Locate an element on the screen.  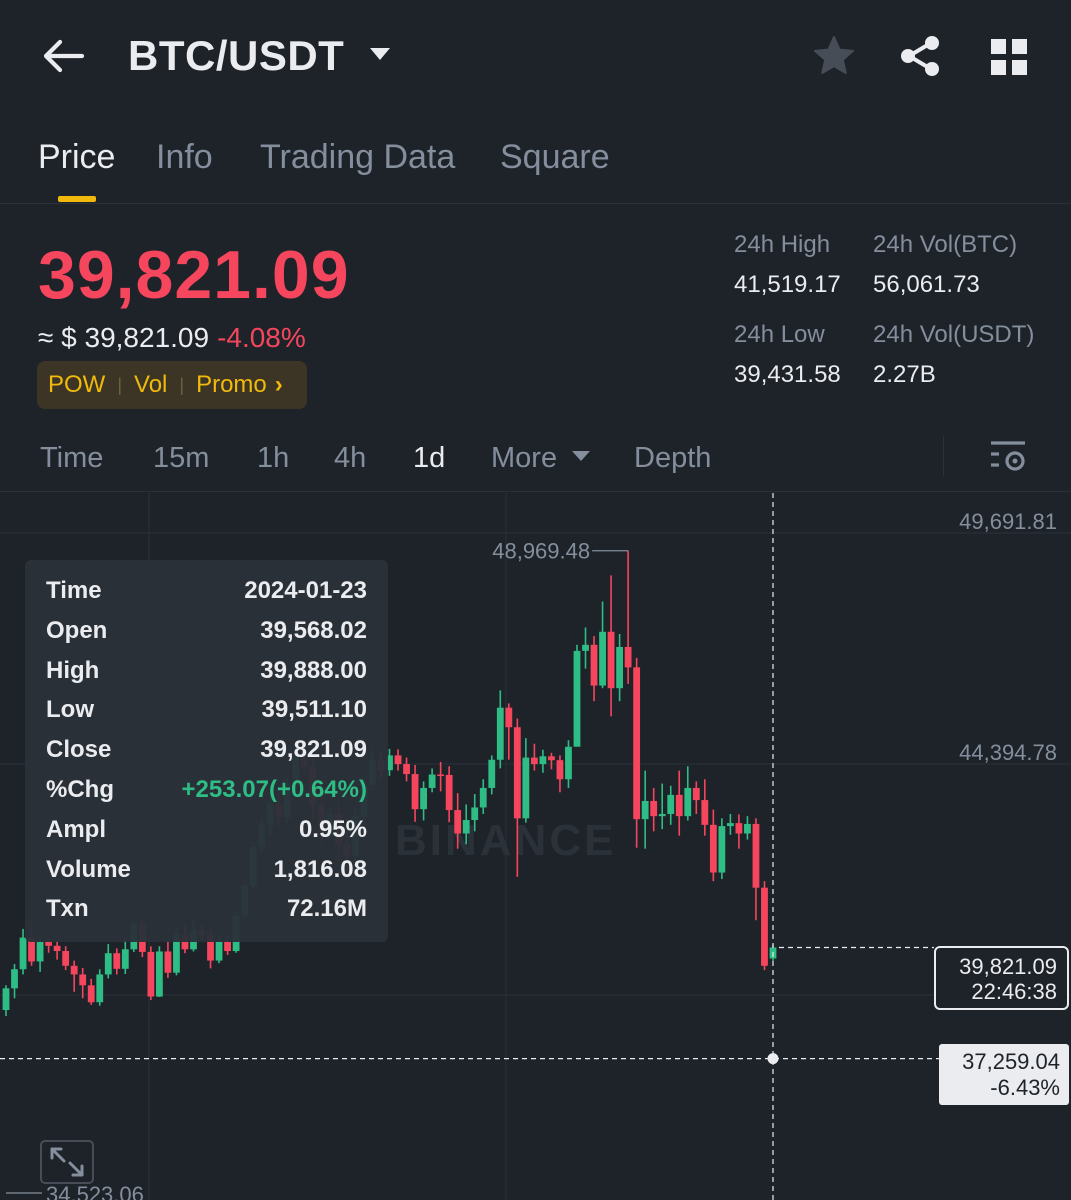
y-axis-labels: 49,691.81 44,394.78 is located at coordinates (1008, 637).